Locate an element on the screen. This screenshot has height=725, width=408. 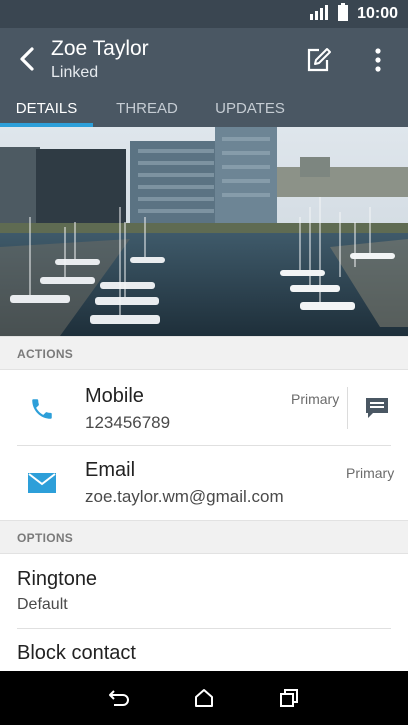
edit-icon is located at coordinates (319, 60).